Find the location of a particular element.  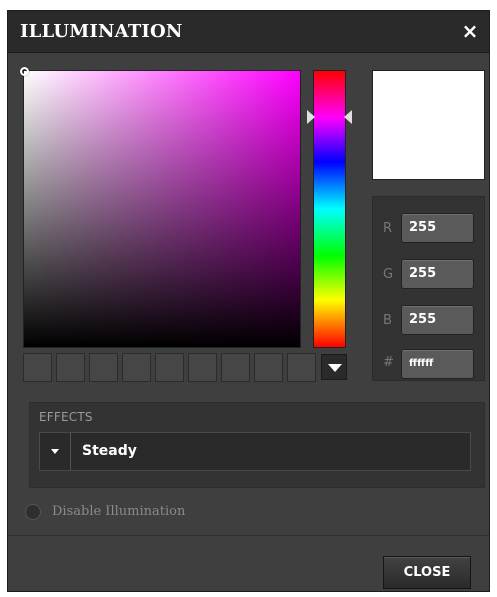

green-input: 255 is located at coordinates (437, 274).